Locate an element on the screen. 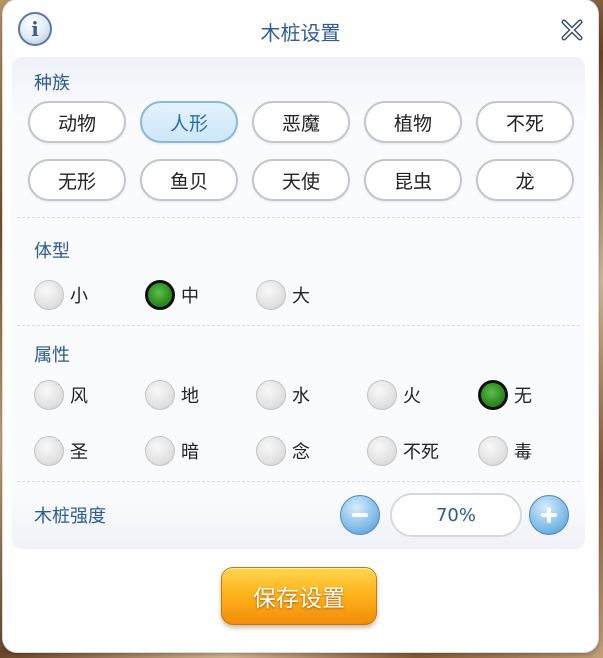  element-option-poison: 毒 is located at coordinates (505, 451).